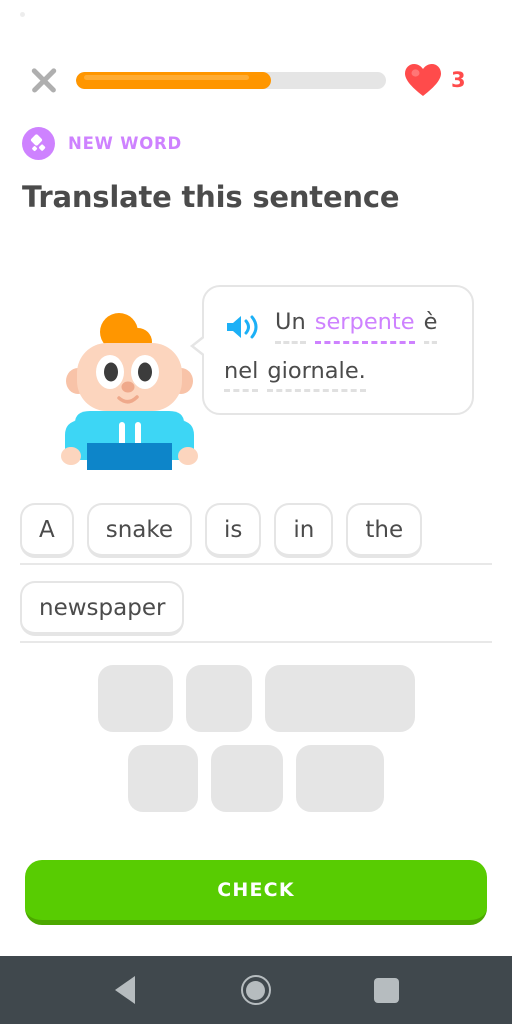 The height and width of the screenshot is (1024, 512). I want to click on new-word-diamond-icon, so click(38, 143).